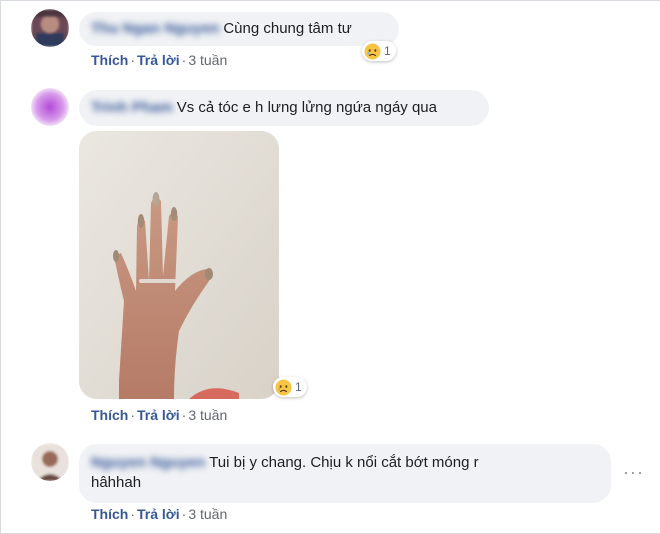 Image resolution: width=660 pixels, height=534 pixels. Describe the element at coordinates (633, 472) in the screenshot. I see `more-options-icon: ···` at that location.